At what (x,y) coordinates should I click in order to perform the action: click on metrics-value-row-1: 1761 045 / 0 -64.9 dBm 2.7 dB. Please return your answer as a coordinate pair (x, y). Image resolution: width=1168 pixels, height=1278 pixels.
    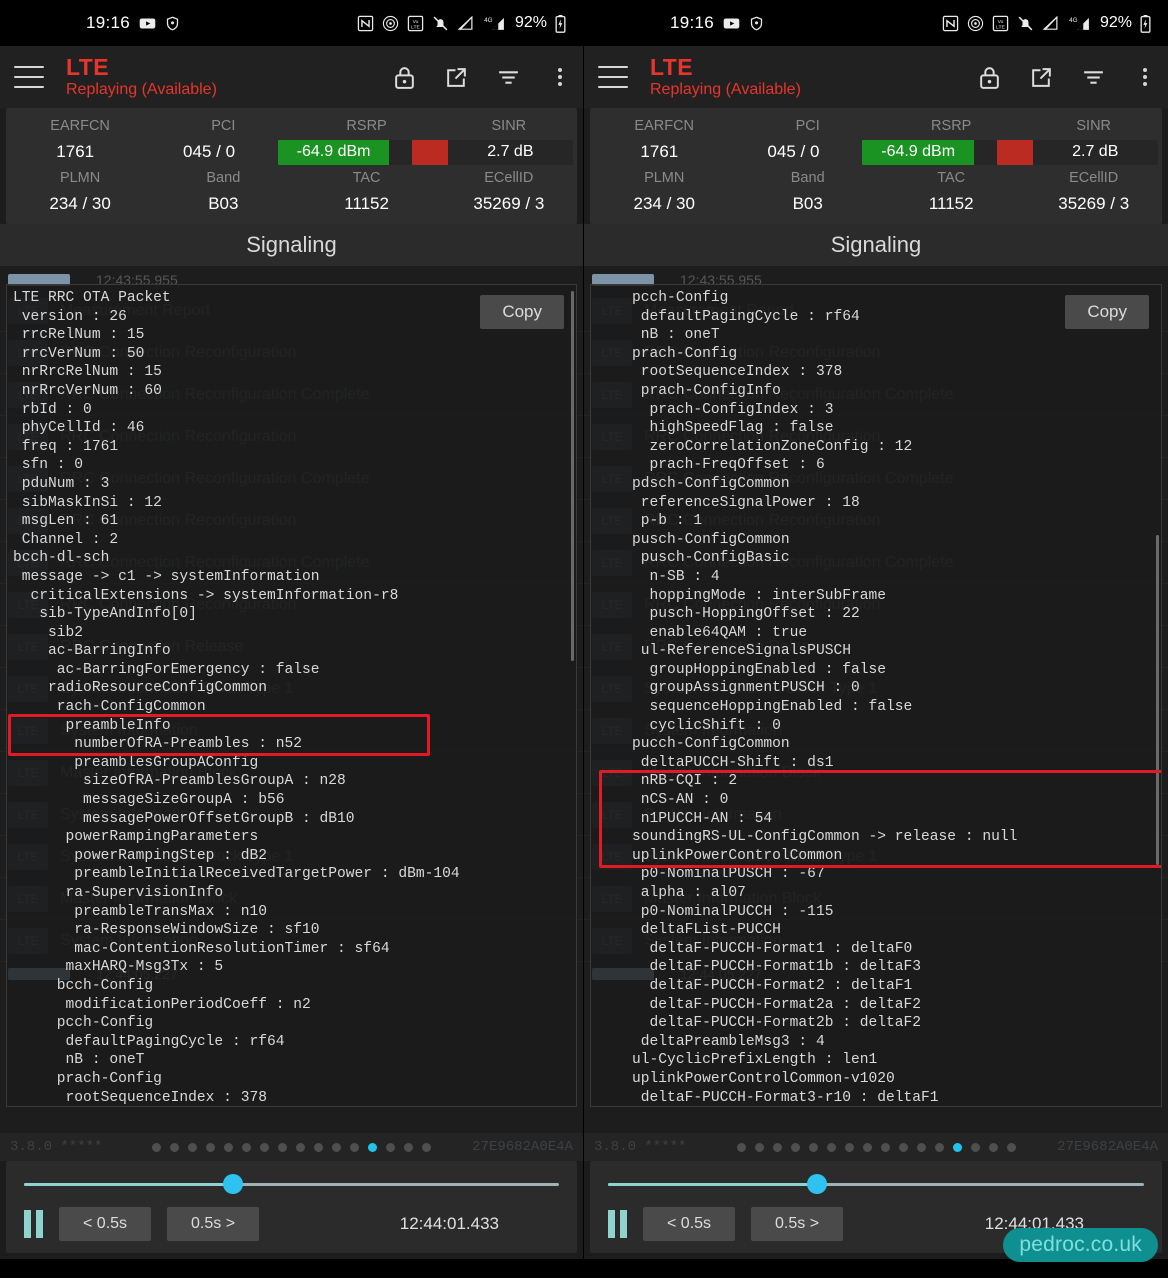
    Looking at the image, I should click on (291, 152).